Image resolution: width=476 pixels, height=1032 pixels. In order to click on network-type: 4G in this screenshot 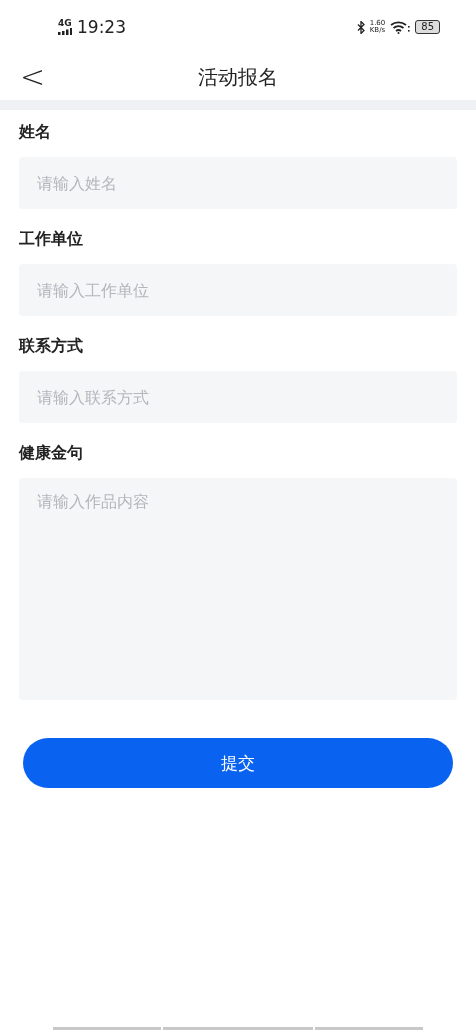, I will do `click(65, 23)`.